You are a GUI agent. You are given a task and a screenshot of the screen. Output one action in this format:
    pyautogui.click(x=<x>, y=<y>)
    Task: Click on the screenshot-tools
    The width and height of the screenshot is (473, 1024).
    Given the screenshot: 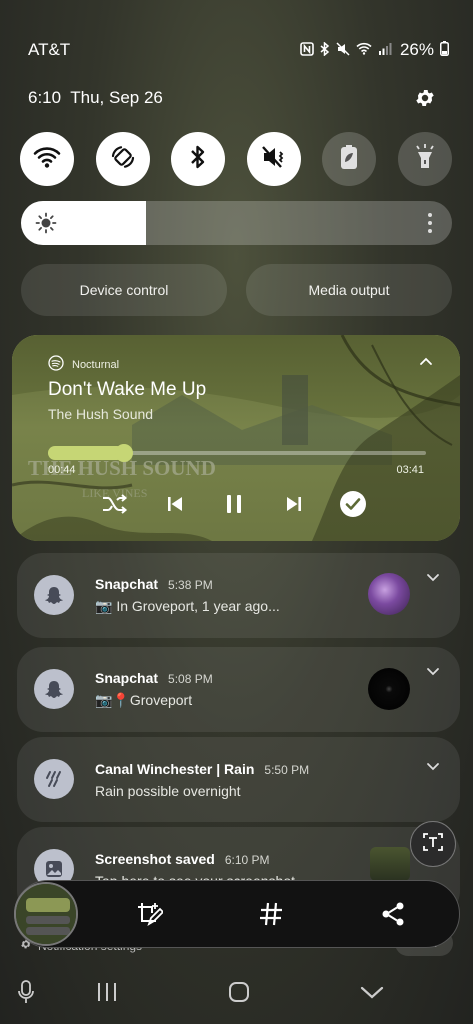 What is the action you would take?
    pyautogui.click(x=271, y=914)
    